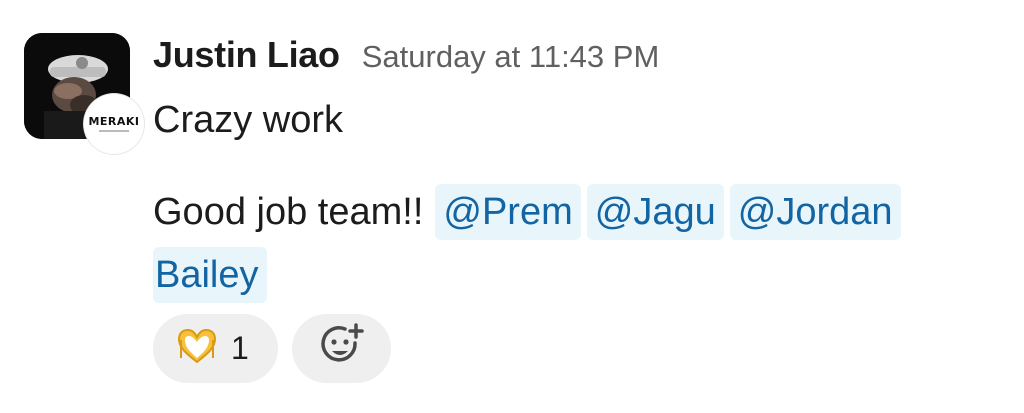 The image size is (1024, 413). I want to click on message-text: Good job team!!, so click(288, 212).